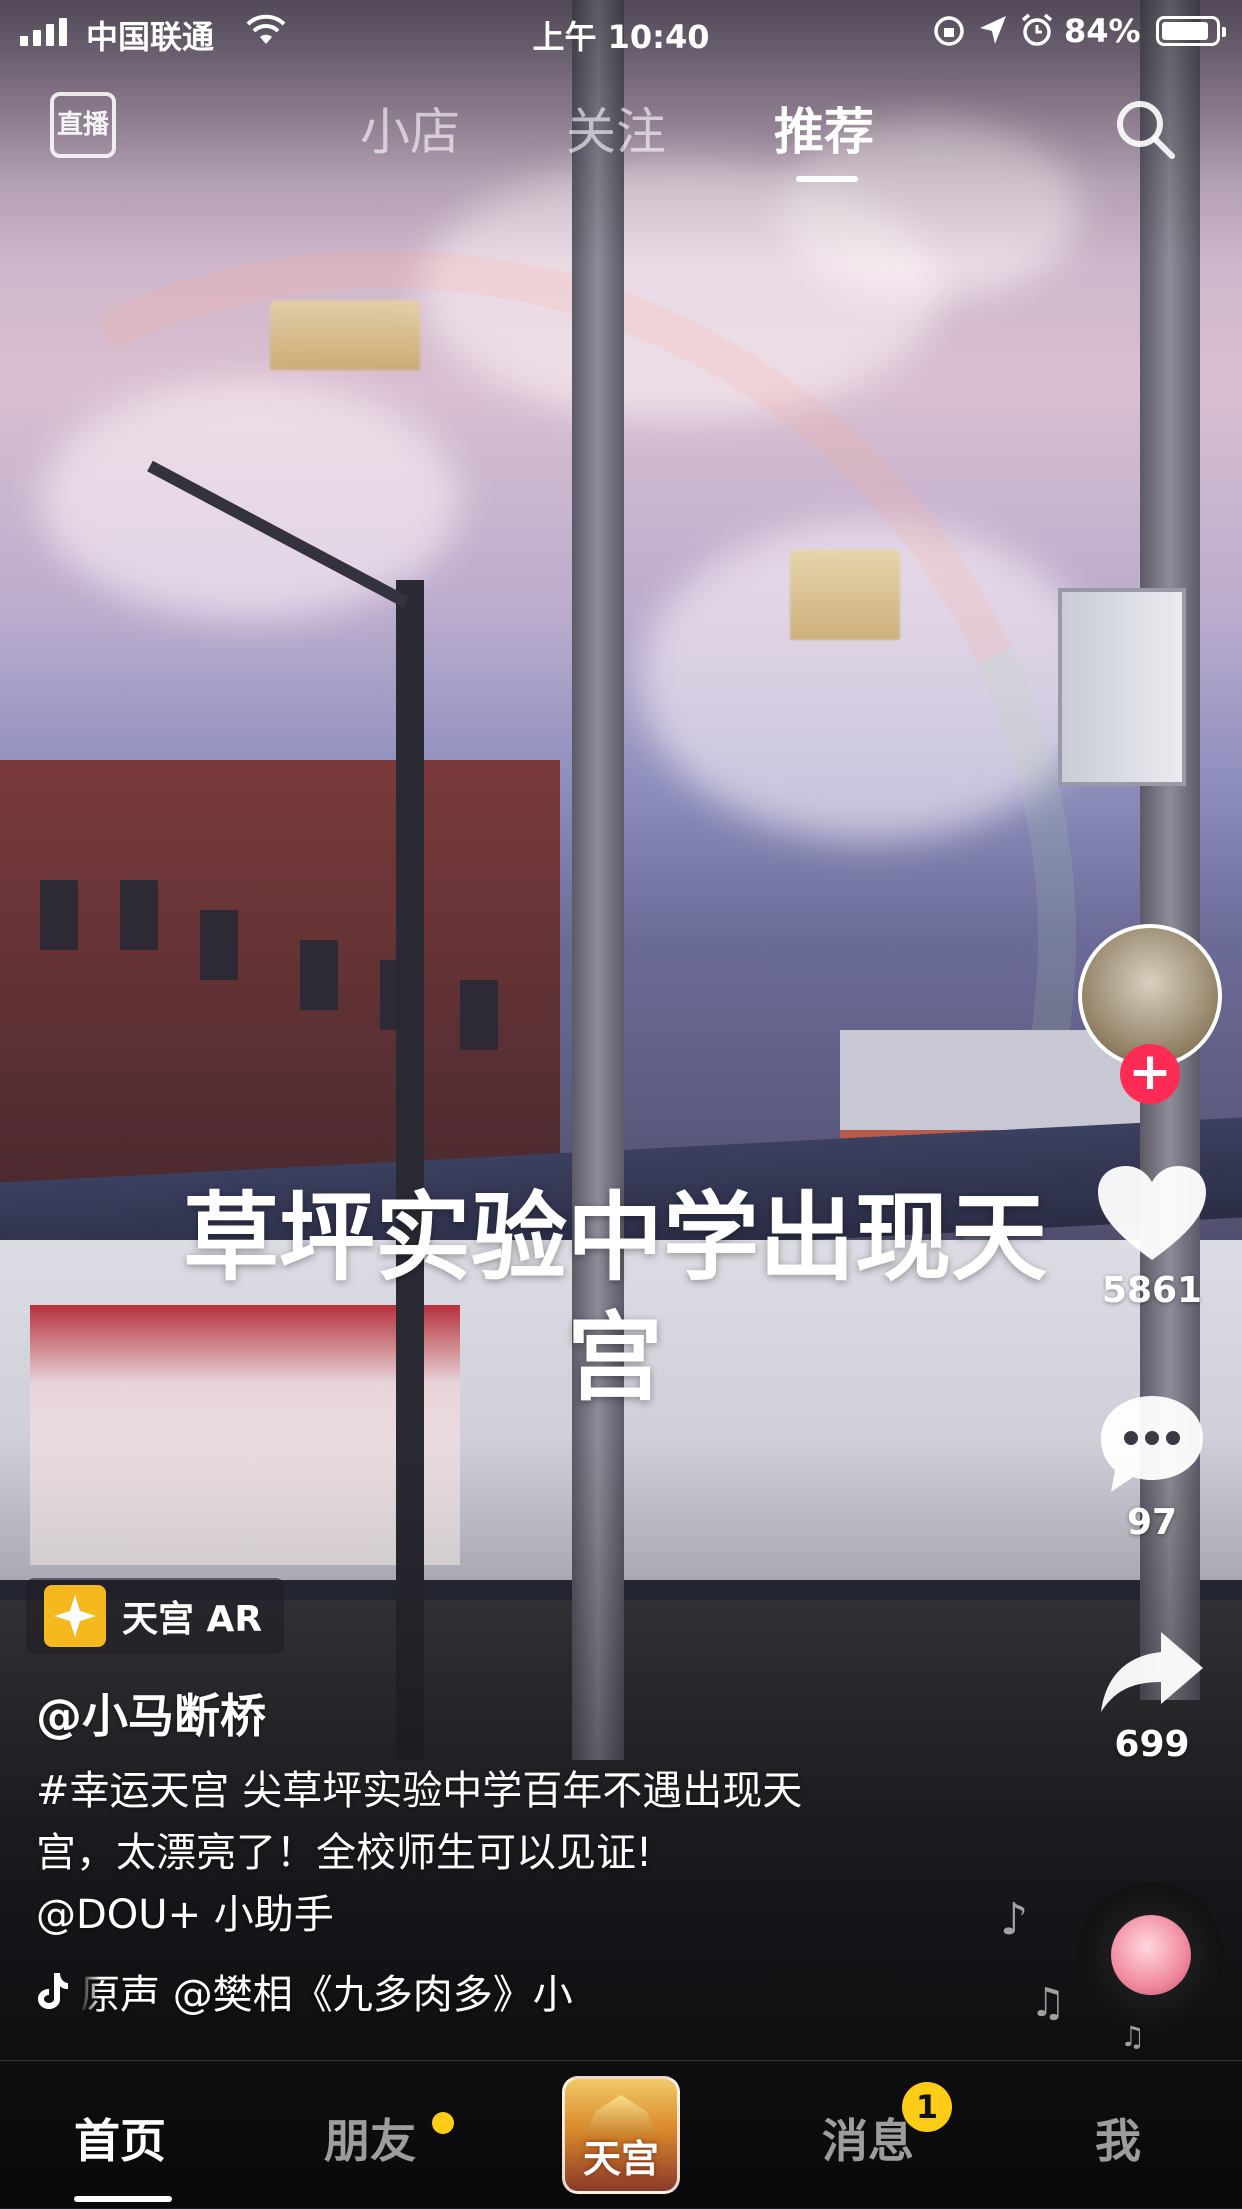 This screenshot has width=1242, height=2209. What do you see at coordinates (1152, 1744) in the screenshot?
I see `share-count: 699` at bounding box center [1152, 1744].